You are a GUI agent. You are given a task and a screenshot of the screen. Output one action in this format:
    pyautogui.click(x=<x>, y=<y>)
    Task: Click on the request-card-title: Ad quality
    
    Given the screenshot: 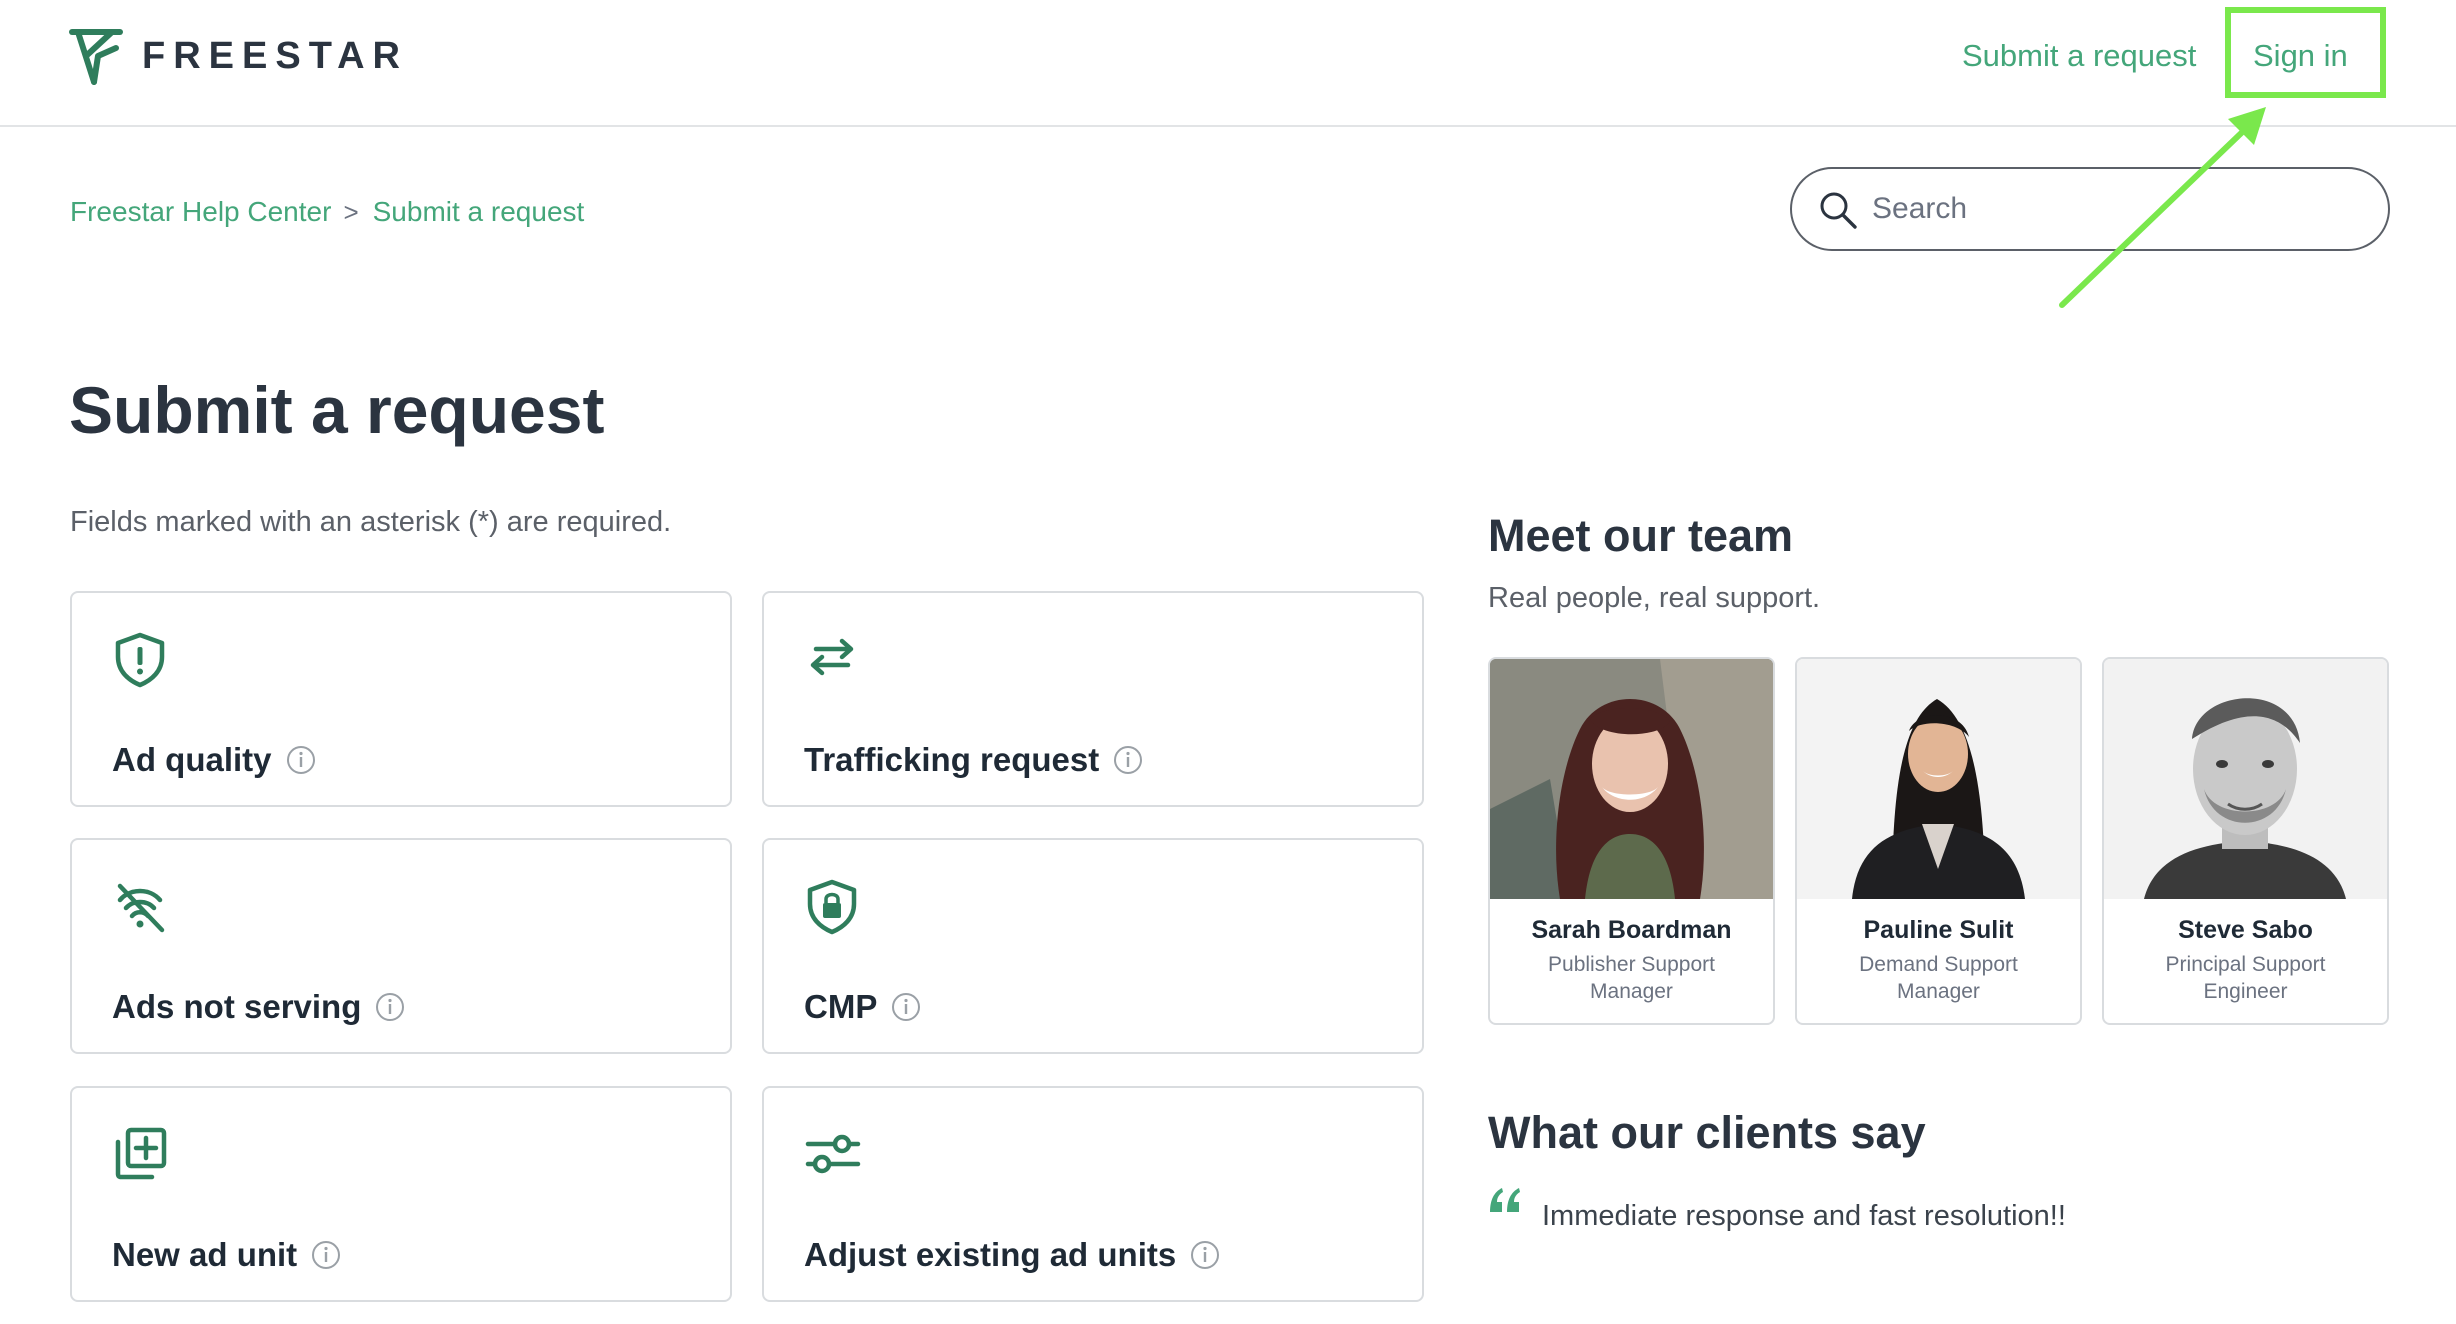 What is the action you would take?
    pyautogui.click(x=192, y=759)
    